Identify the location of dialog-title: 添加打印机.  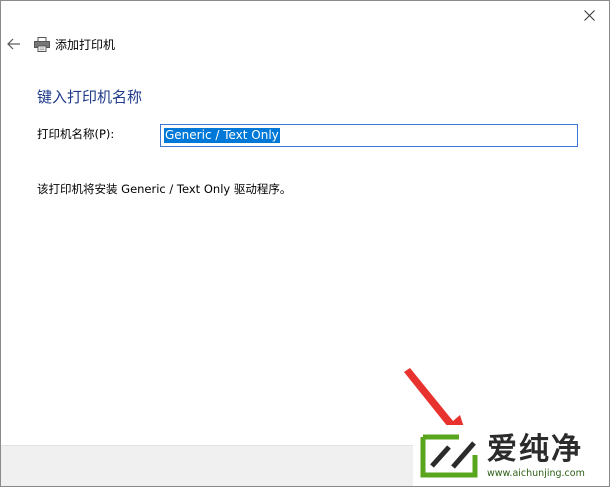
(85, 44).